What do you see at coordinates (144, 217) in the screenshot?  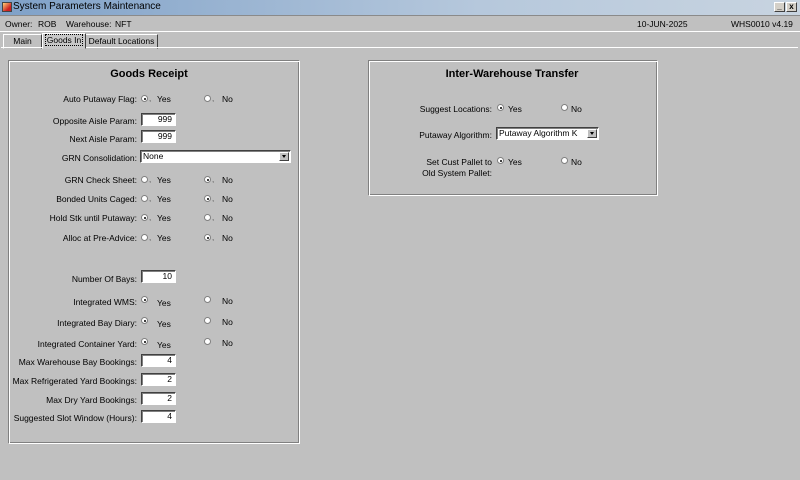 I see `hold-stk-yes-radio` at bounding box center [144, 217].